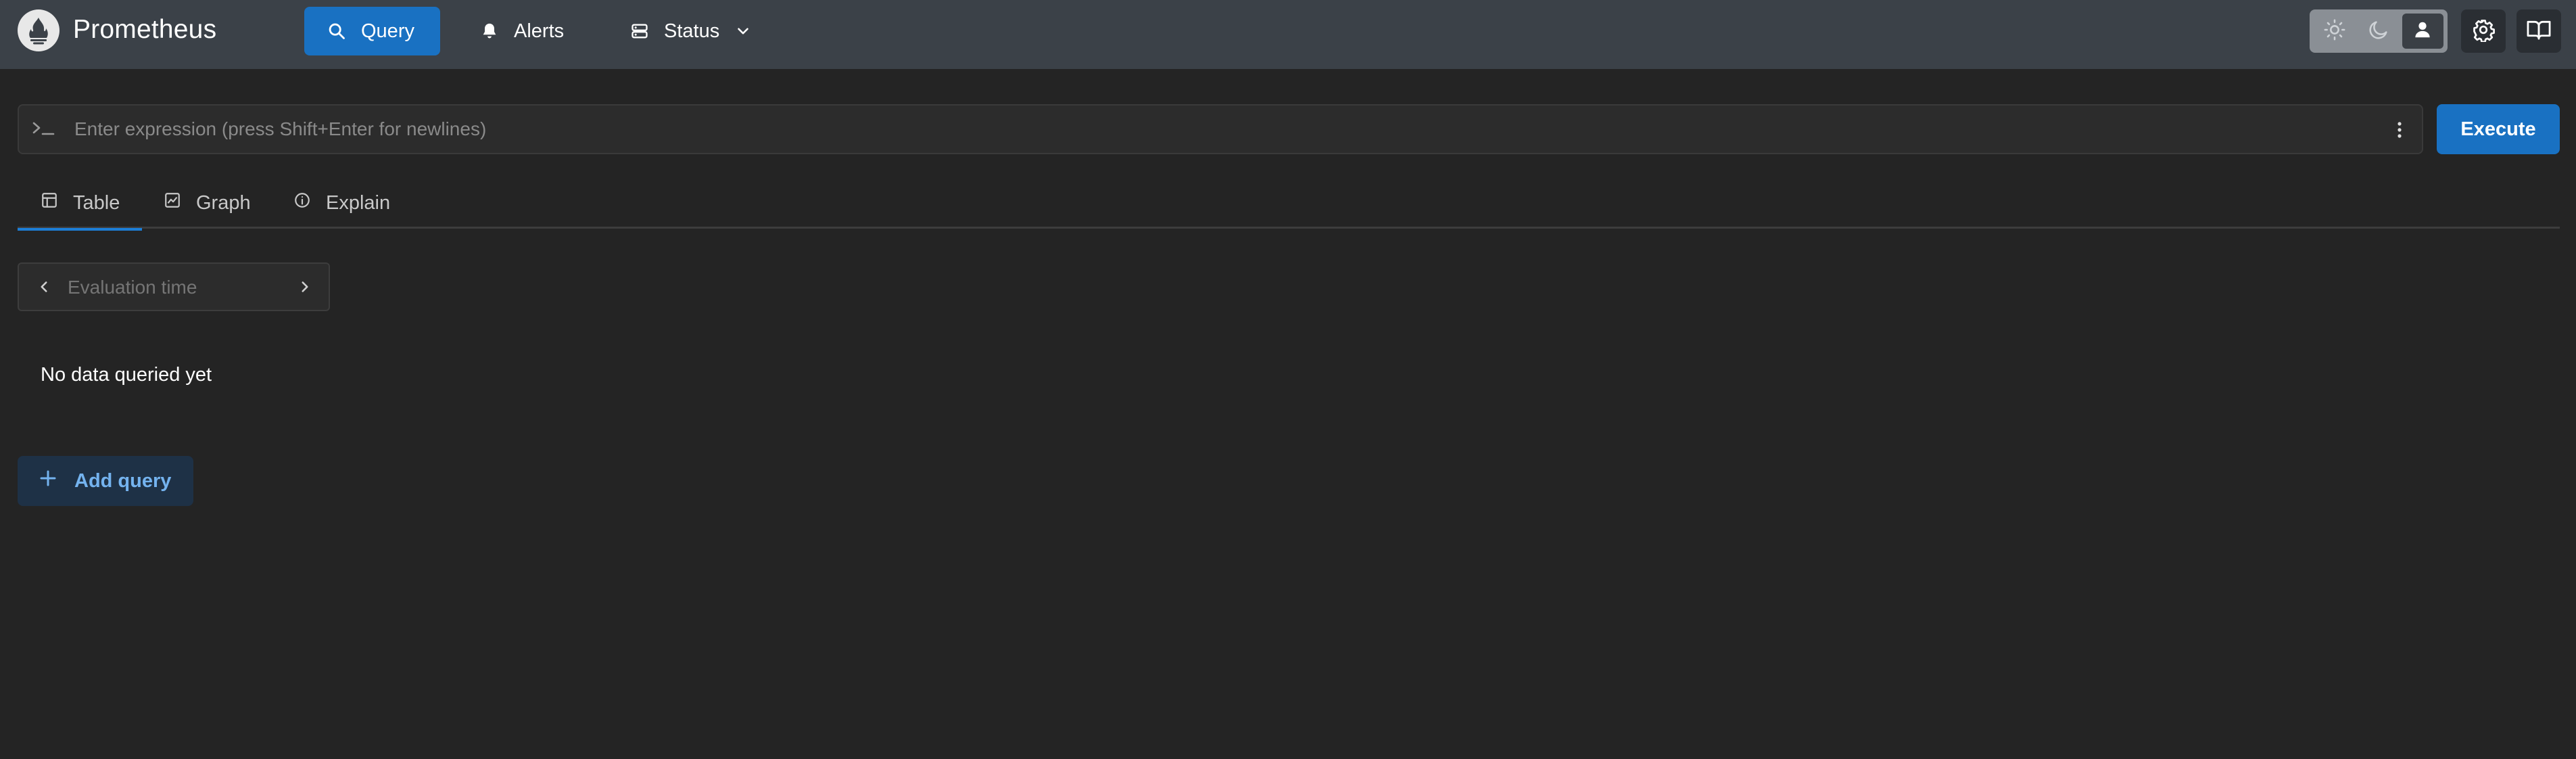  Describe the element at coordinates (489, 31) in the screenshot. I see `bell-icon` at that location.